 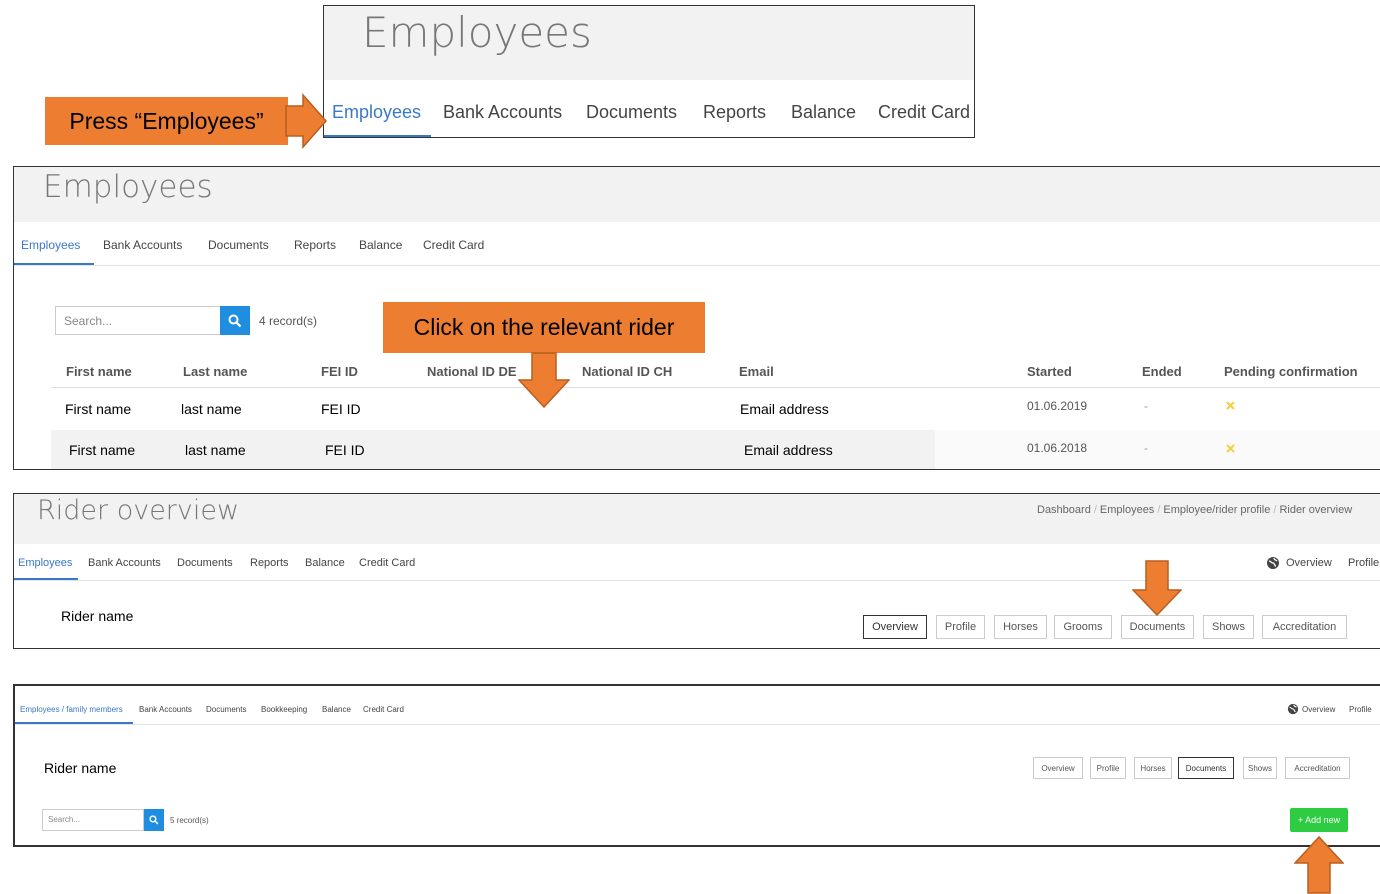 What do you see at coordinates (756, 371) in the screenshot?
I see `col-email: Email` at bounding box center [756, 371].